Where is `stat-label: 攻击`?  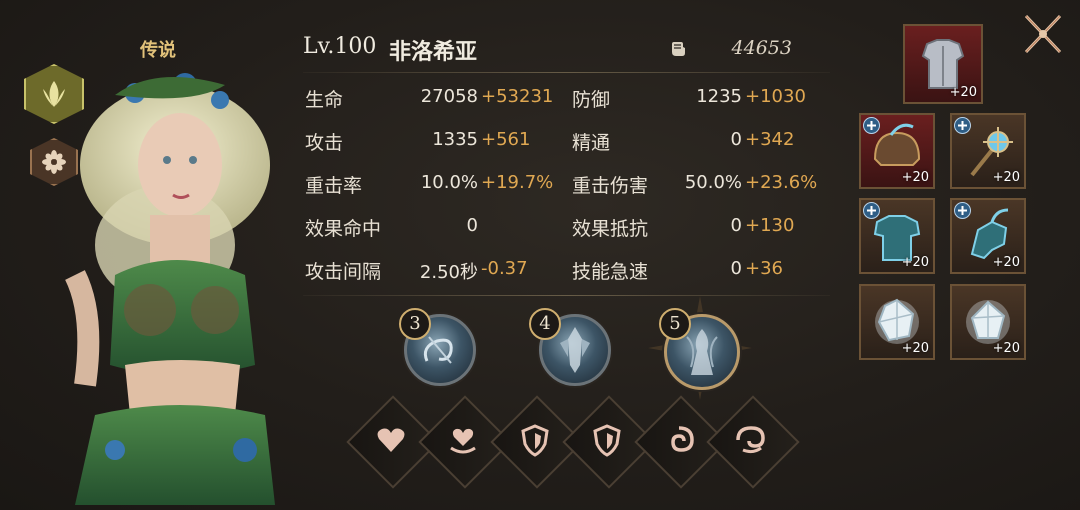 stat-label: 攻击 is located at coordinates (324, 143).